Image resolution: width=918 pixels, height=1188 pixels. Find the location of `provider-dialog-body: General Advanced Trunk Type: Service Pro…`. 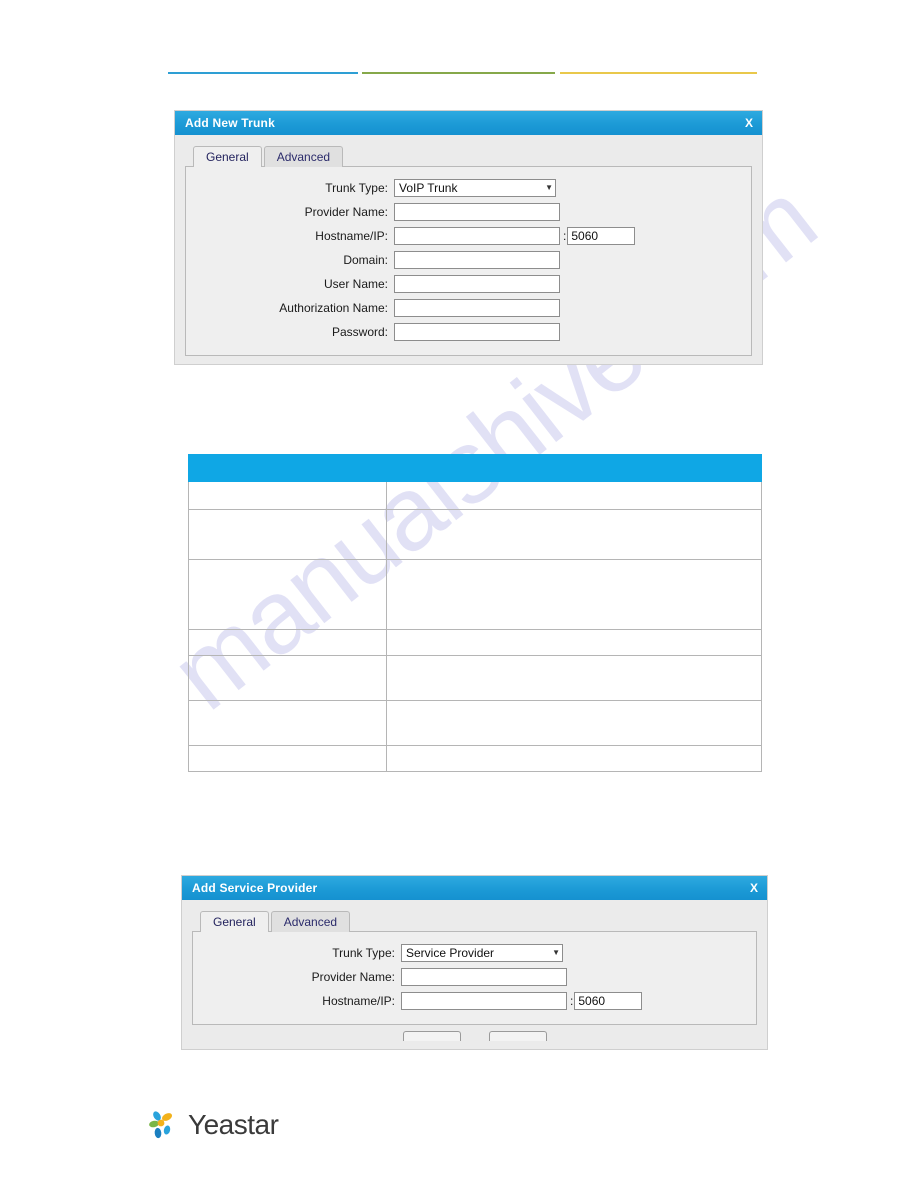

provider-dialog-body: General Advanced Trunk Type: Service Pro… is located at coordinates (474, 974).